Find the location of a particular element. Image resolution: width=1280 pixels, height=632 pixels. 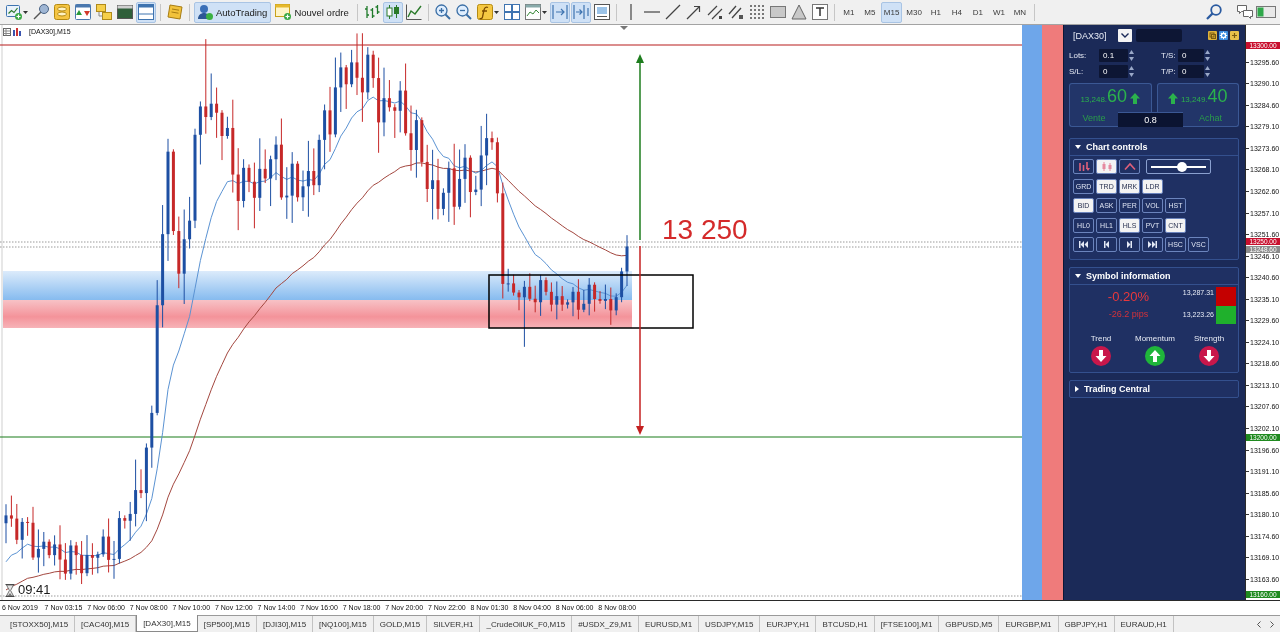

chart-tab: EURJPY,H1 is located at coordinates (788, 624).